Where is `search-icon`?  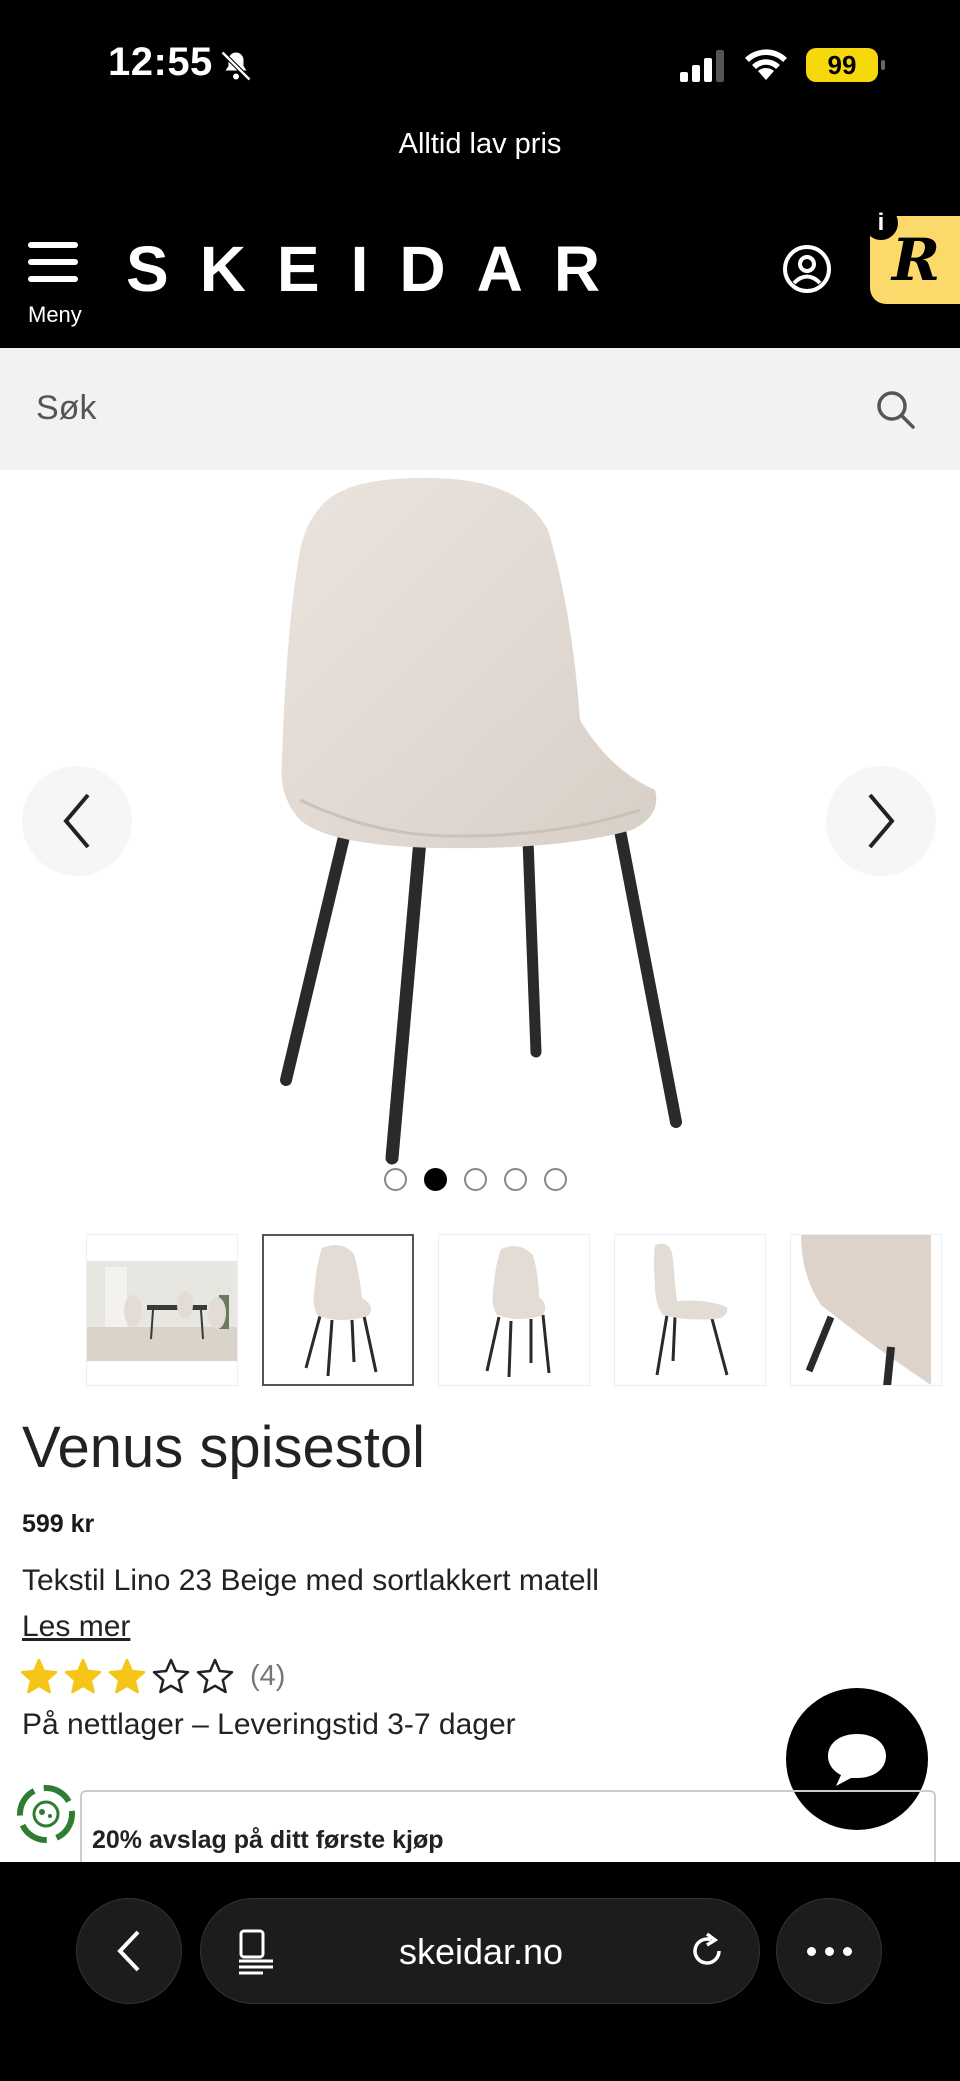 search-icon is located at coordinates (895, 409).